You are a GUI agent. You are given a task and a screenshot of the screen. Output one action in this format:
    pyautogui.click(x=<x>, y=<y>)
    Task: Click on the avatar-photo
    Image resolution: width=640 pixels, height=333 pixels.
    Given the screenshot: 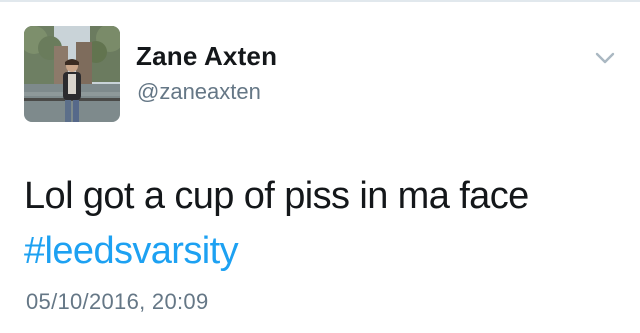 What is the action you would take?
    pyautogui.click(x=72, y=74)
    